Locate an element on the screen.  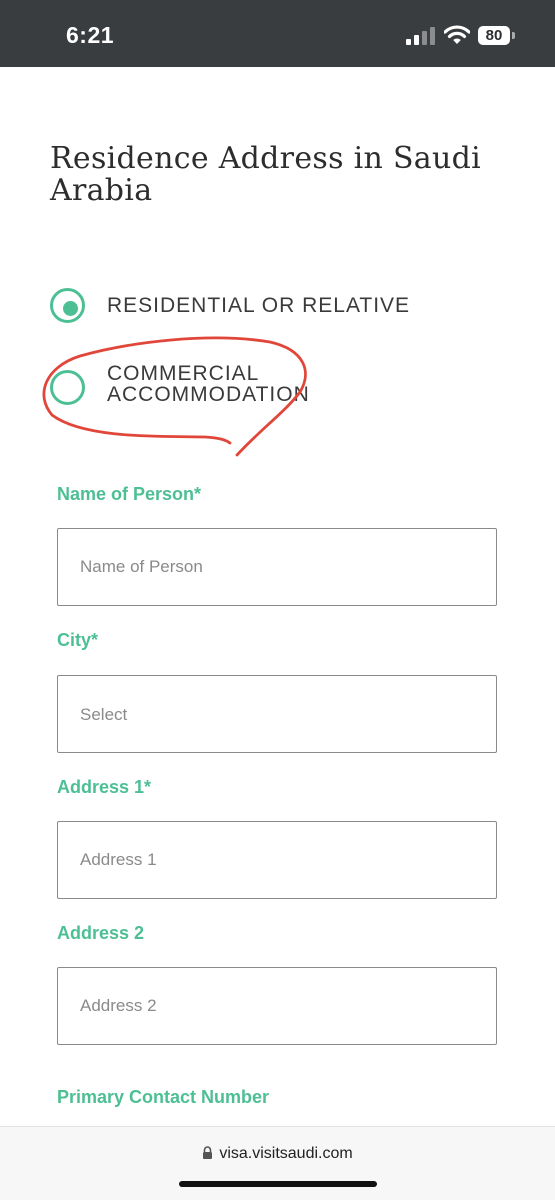
name-of-person-input is located at coordinates (277, 567).